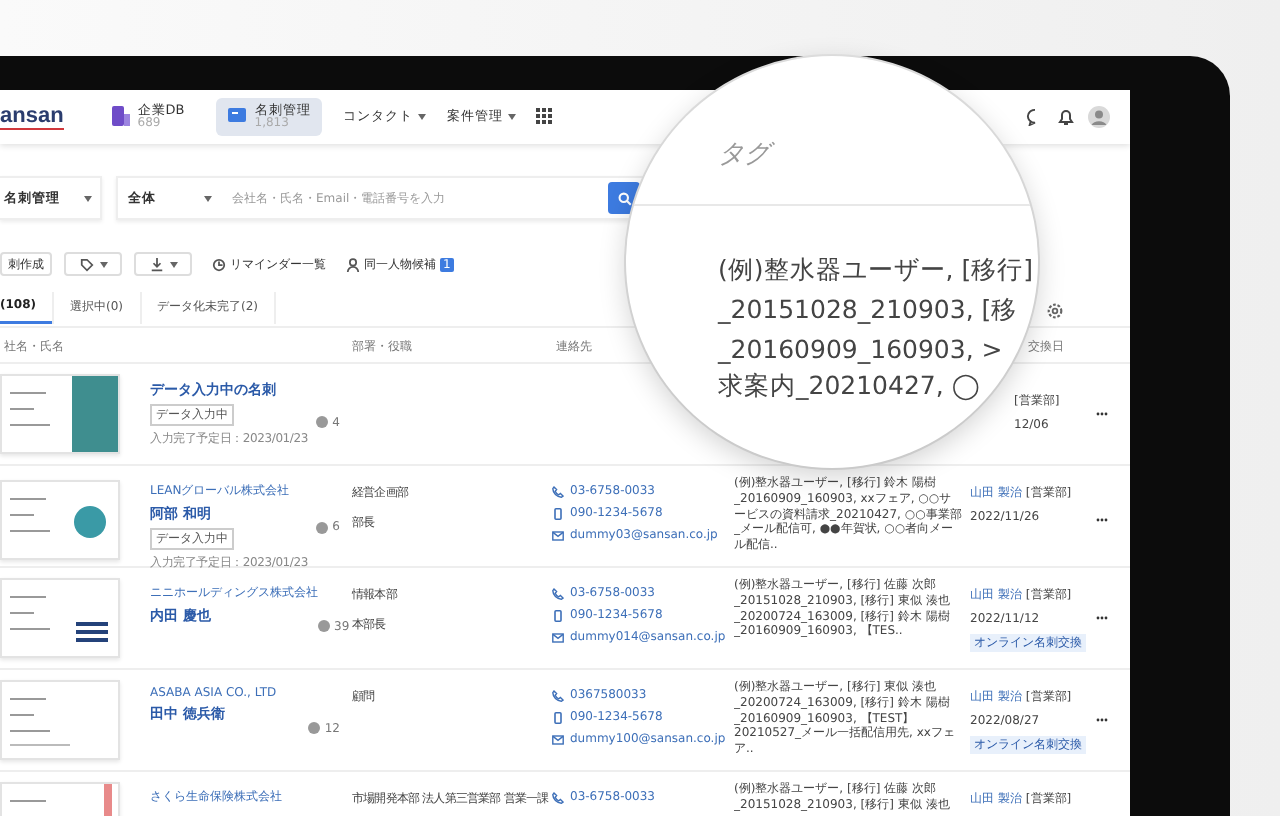 This screenshot has height=816, width=1280. Describe the element at coordinates (1066, 117) in the screenshot. I see `bell-icon` at that location.